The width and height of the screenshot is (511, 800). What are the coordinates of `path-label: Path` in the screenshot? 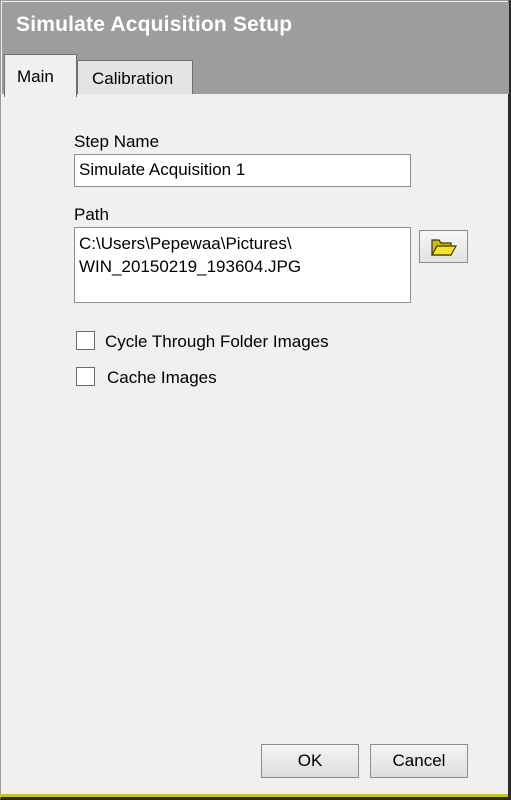 It's located at (91, 214).